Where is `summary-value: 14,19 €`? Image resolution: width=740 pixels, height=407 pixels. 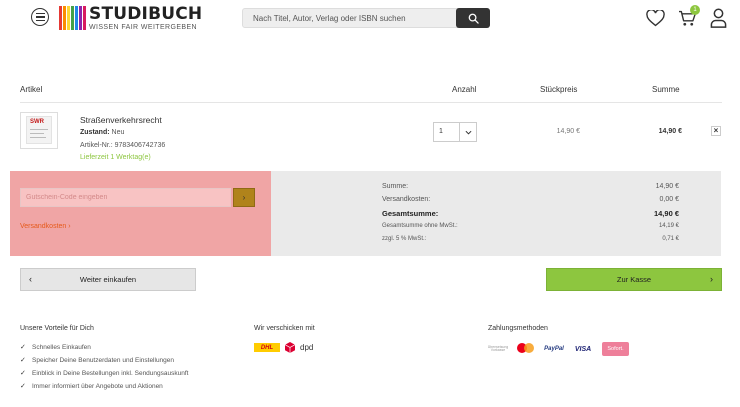 summary-value: 14,19 € is located at coordinates (668, 226).